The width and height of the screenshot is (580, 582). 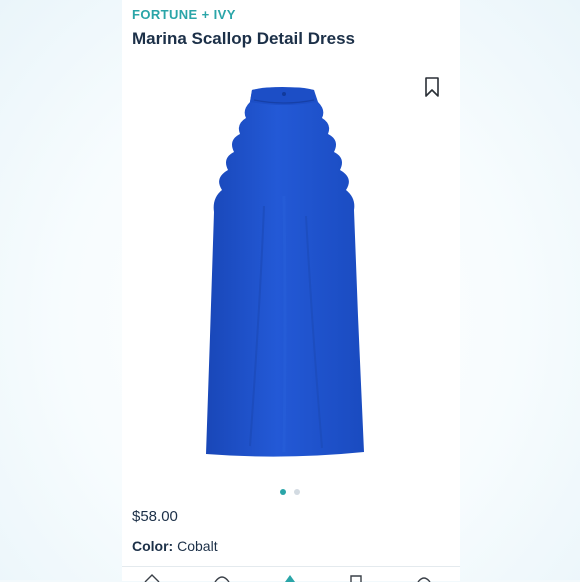 I want to click on color-label: Color:, so click(x=153, y=546).